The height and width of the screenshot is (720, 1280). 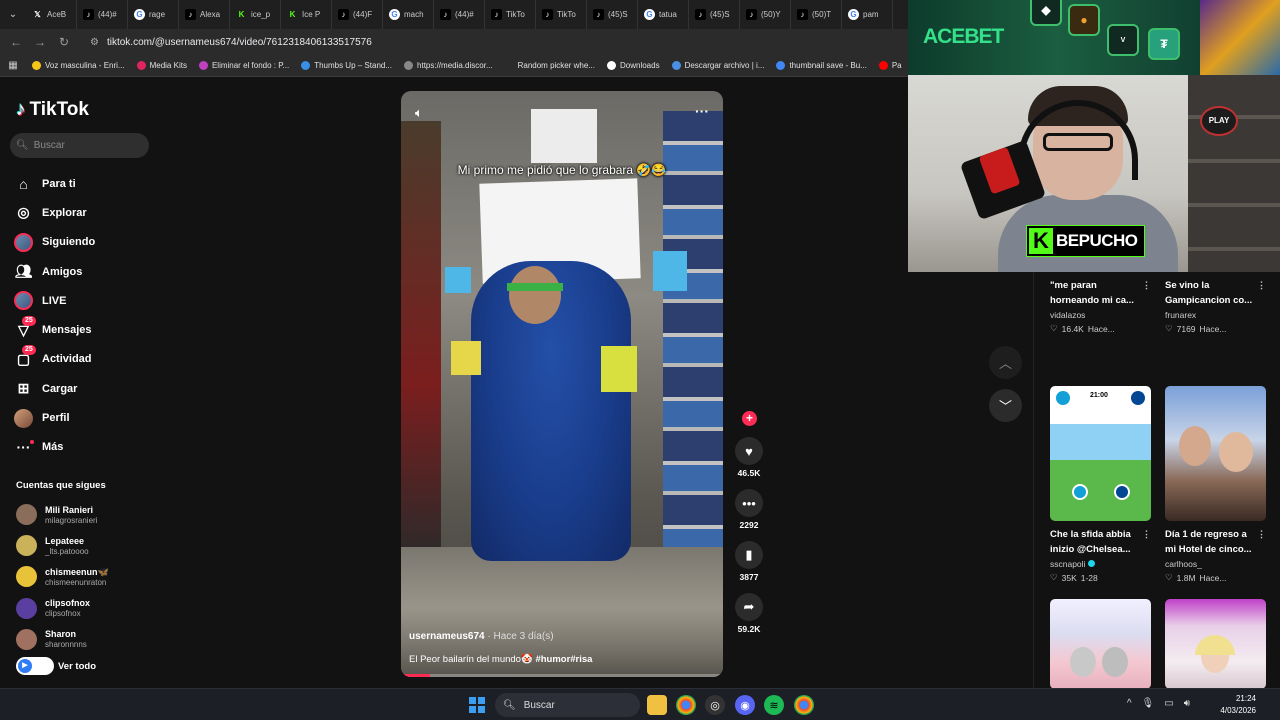 What do you see at coordinates (1215, 542) in the screenshot?
I see `card-title: Día 1 de regreso a mi Hotel de cinco... ⋮` at bounding box center [1215, 542].